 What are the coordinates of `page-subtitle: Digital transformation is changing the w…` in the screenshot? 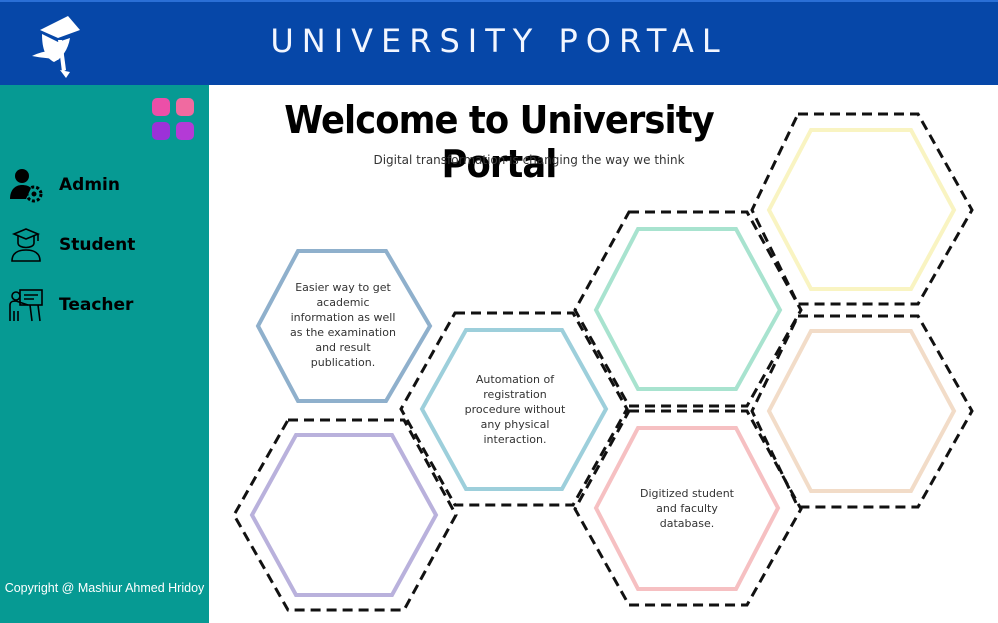 It's located at (529, 160).